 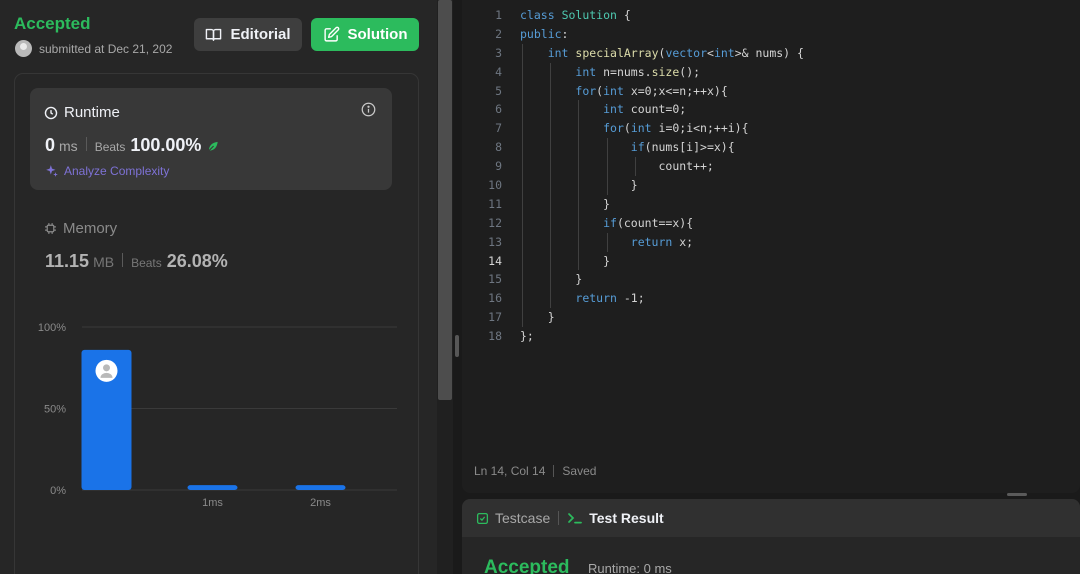 What do you see at coordinates (136, 261) in the screenshot?
I see `memory-values: 11.15 MB Beats 26.08%` at bounding box center [136, 261].